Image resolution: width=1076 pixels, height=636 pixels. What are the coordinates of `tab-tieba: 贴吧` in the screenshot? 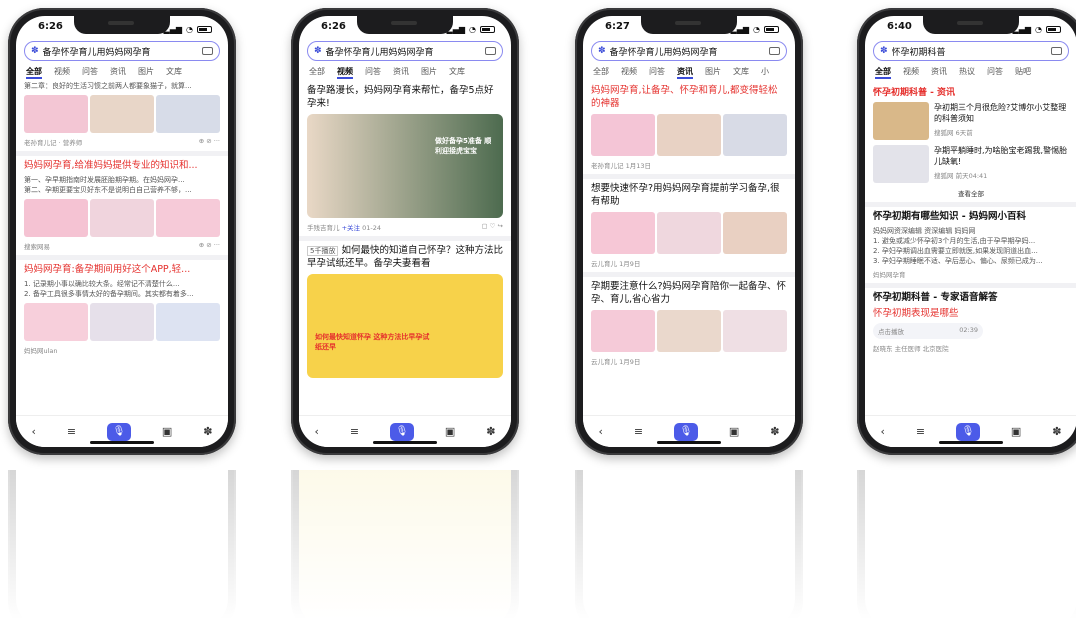 It's located at (1023, 72).